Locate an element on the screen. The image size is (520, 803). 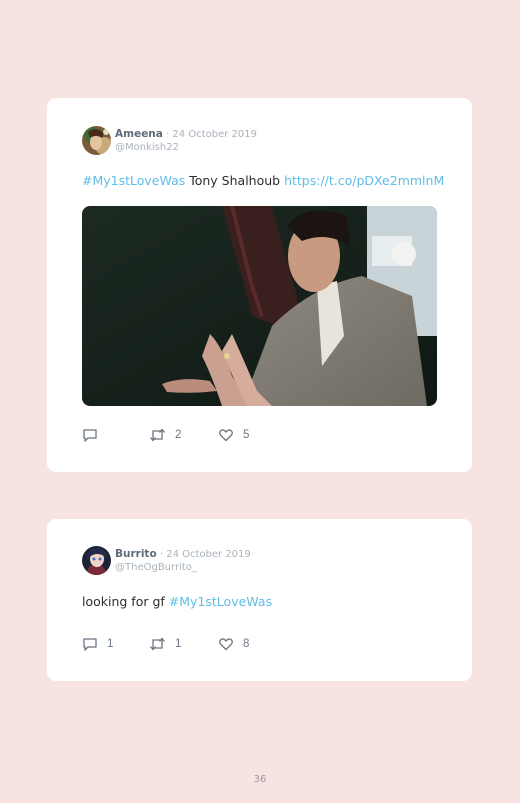
page-number: 36 is located at coordinates (260, 779).